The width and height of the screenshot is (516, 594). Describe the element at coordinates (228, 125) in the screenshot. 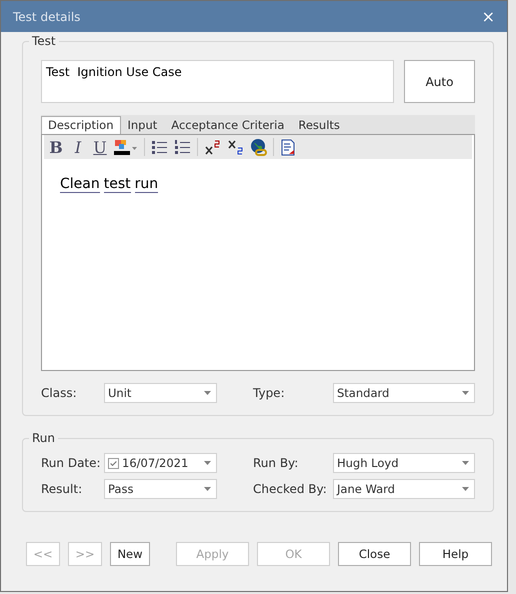

I see `tab: Acceptance Criteria` at that location.